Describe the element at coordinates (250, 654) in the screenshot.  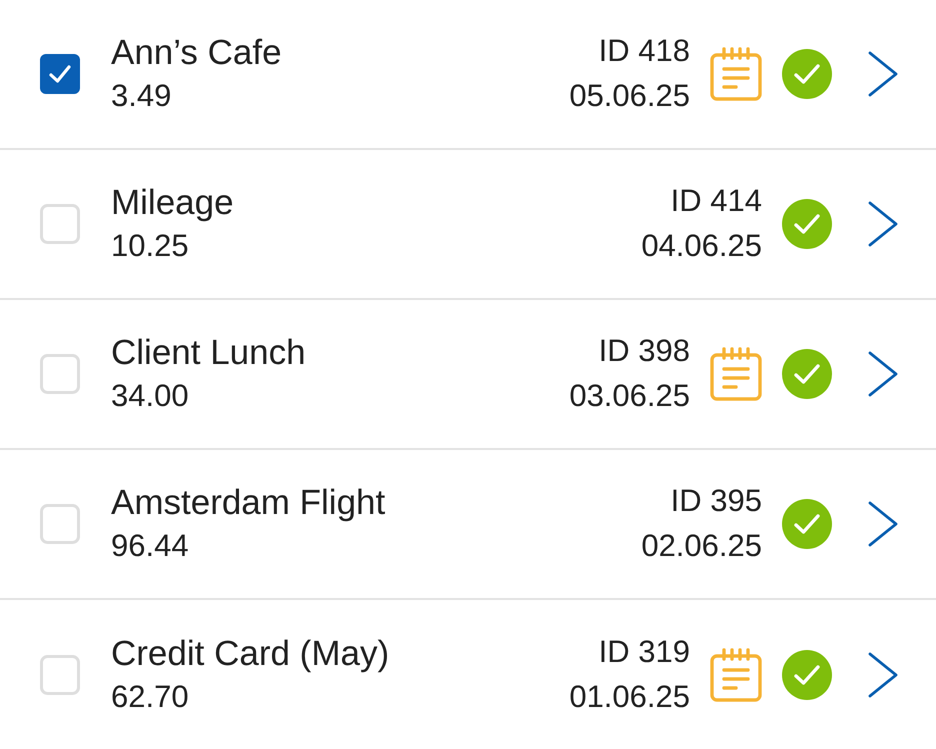
I see `expense-title: Credit Card (May)` at that location.